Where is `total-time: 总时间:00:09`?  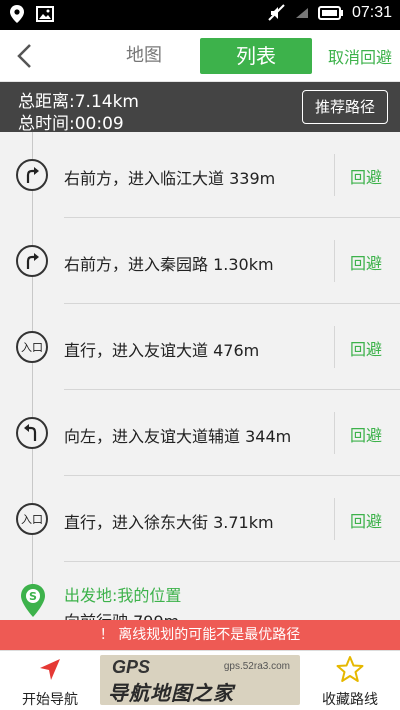 total-time: 总时间:00:09 is located at coordinates (71, 124).